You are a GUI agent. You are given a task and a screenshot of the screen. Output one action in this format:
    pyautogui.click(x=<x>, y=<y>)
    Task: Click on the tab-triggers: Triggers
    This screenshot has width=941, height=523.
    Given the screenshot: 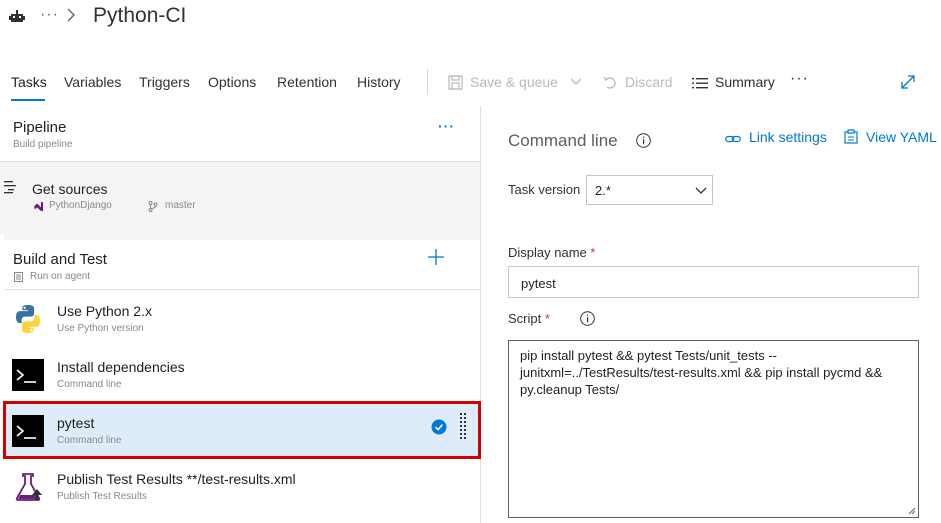 What is the action you would take?
    pyautogui.click(x=164, y=82)
    